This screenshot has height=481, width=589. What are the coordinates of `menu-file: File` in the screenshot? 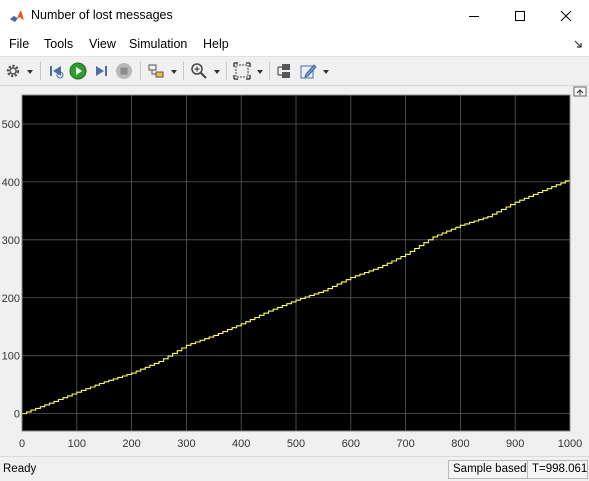 It's located at (19, 44).